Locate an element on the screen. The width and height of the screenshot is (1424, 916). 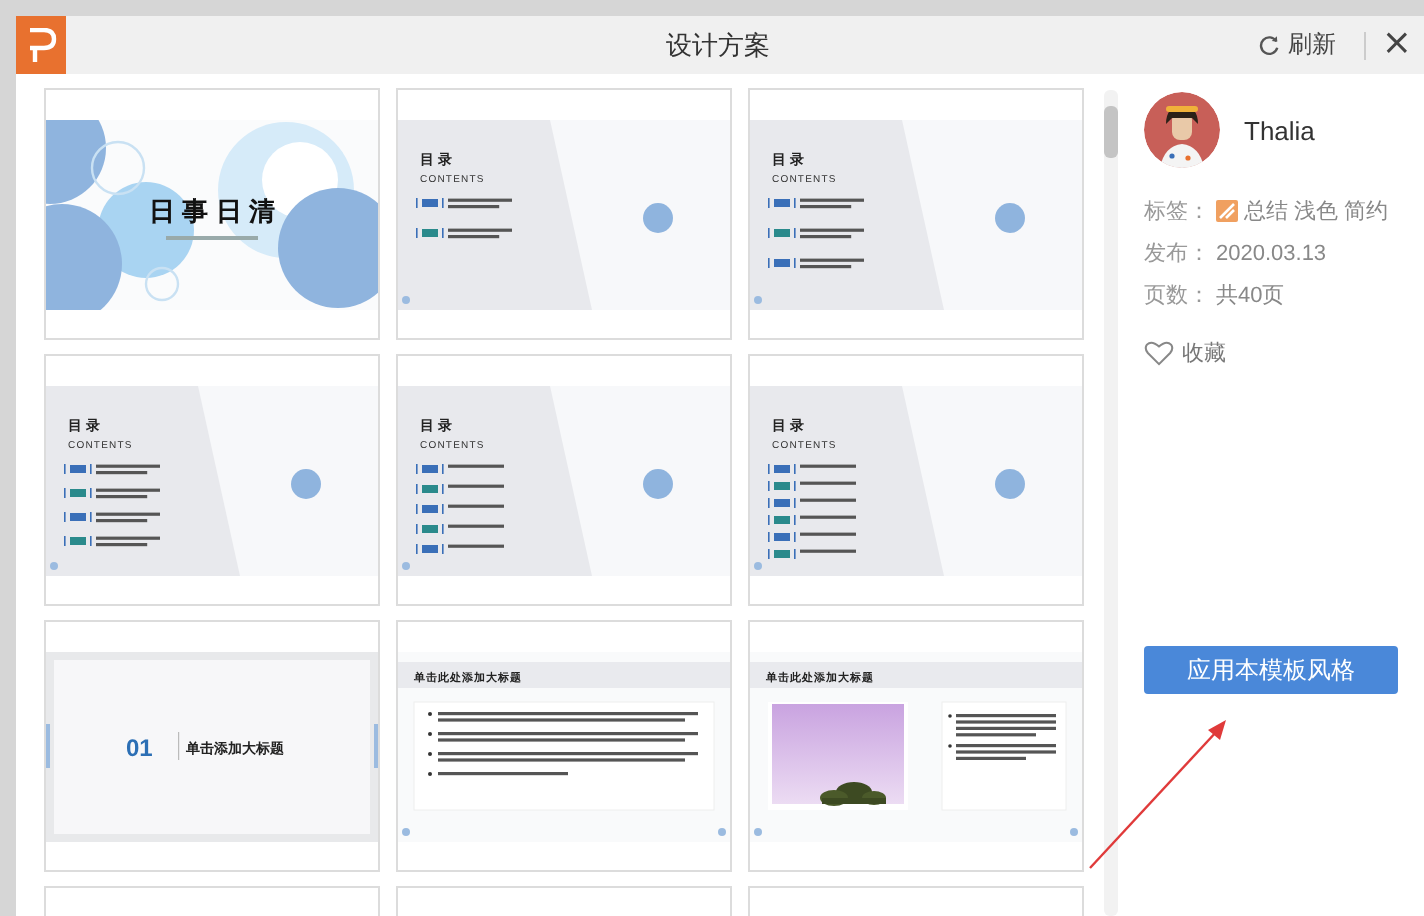
detail-label: 页数： is located at coordinates (1178, 296).